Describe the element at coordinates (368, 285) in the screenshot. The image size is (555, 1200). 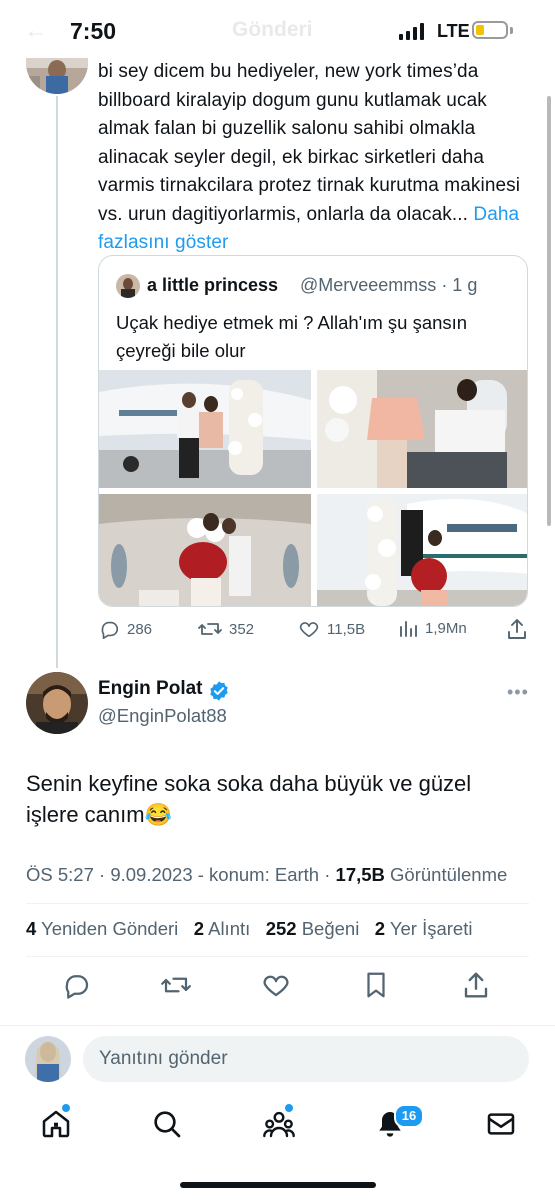
I see `quoted-handle: @Merveeemmss` at that location.